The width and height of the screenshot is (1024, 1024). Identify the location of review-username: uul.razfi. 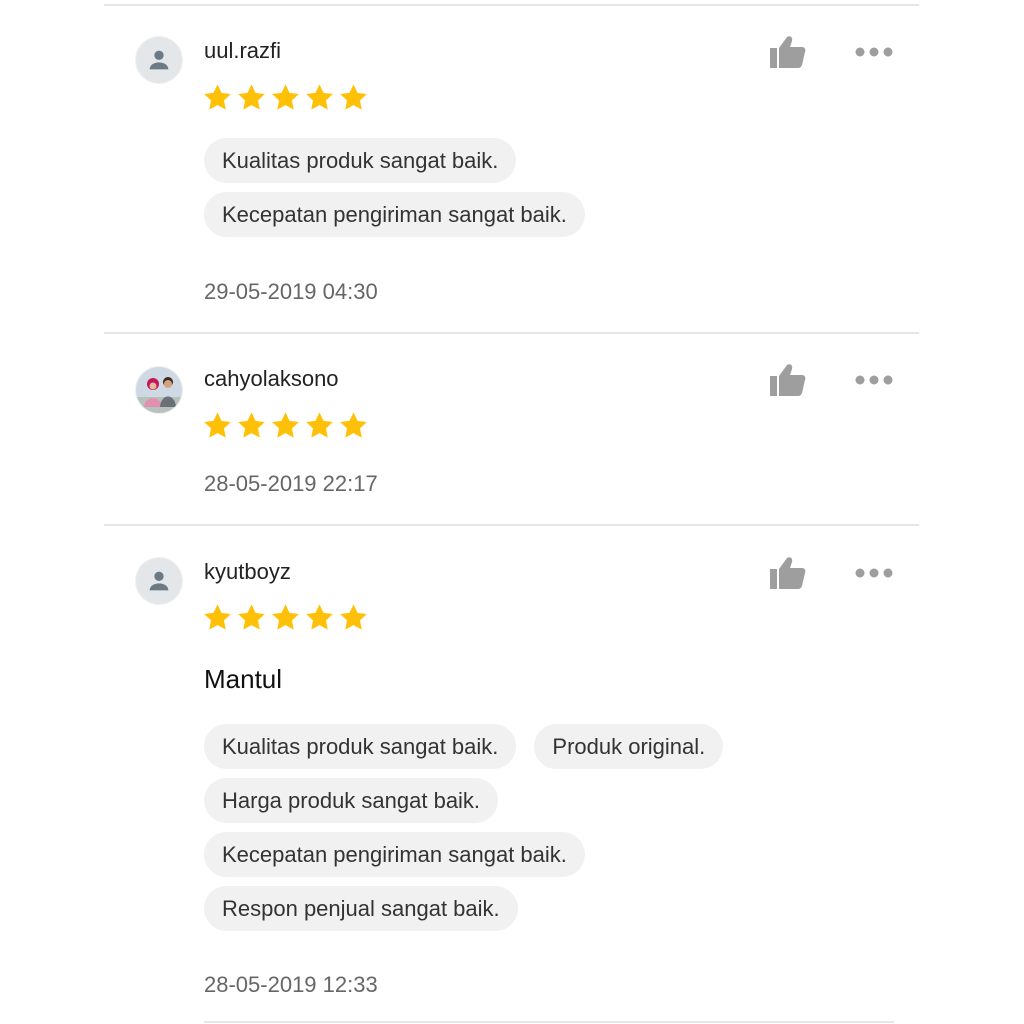
(242, 51).